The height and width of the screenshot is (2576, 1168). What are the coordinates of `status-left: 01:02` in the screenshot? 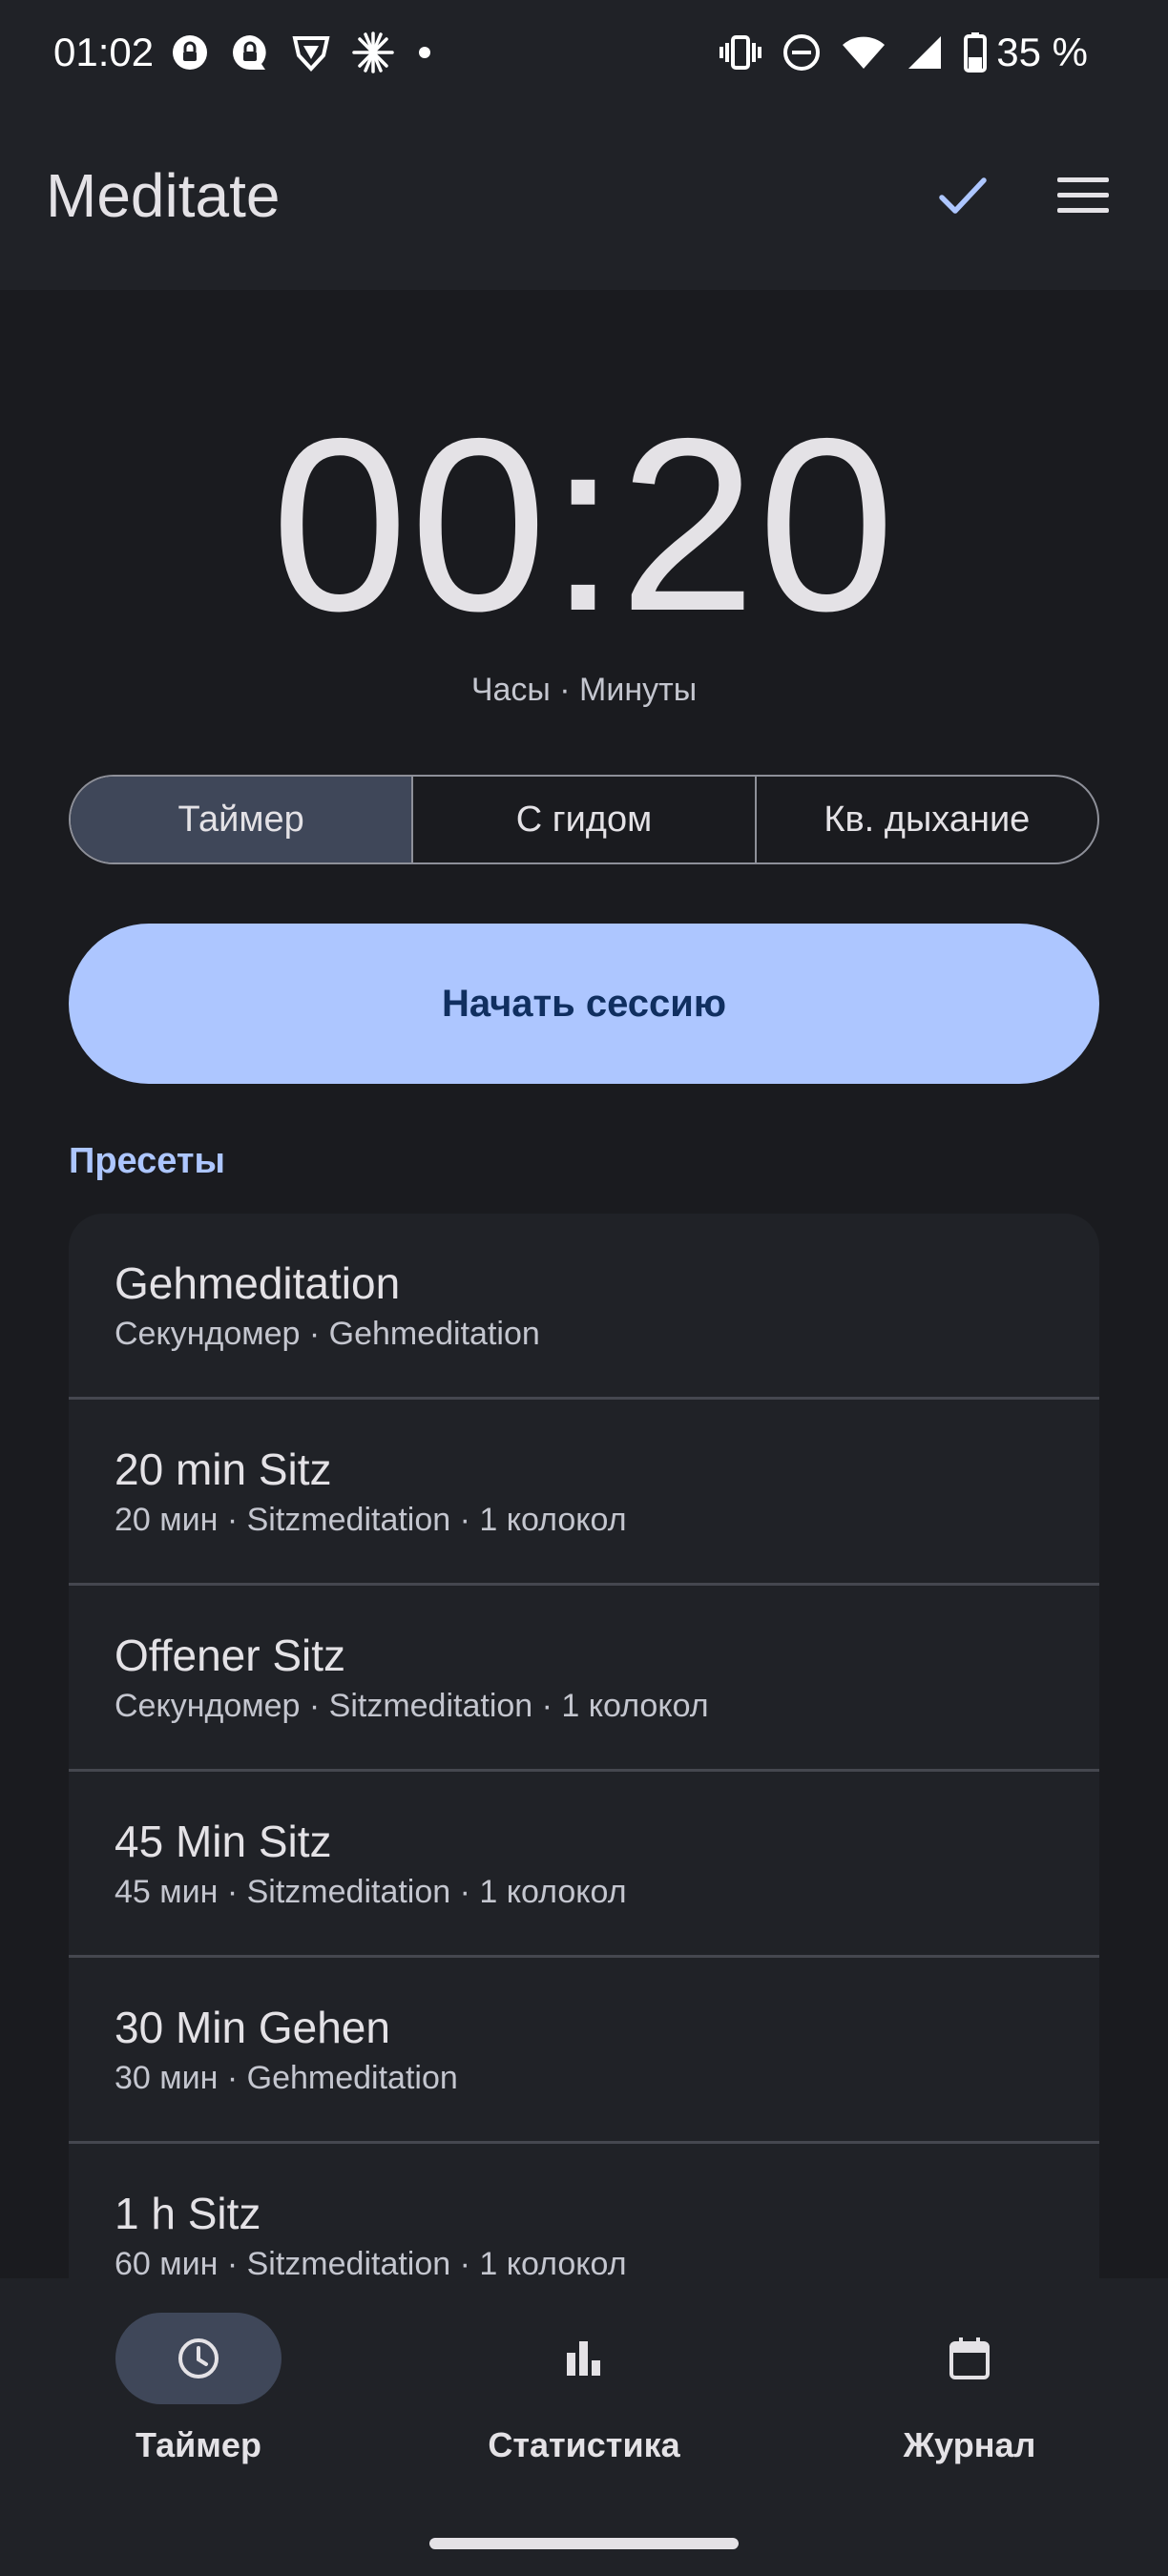 It's located at (254, 52).